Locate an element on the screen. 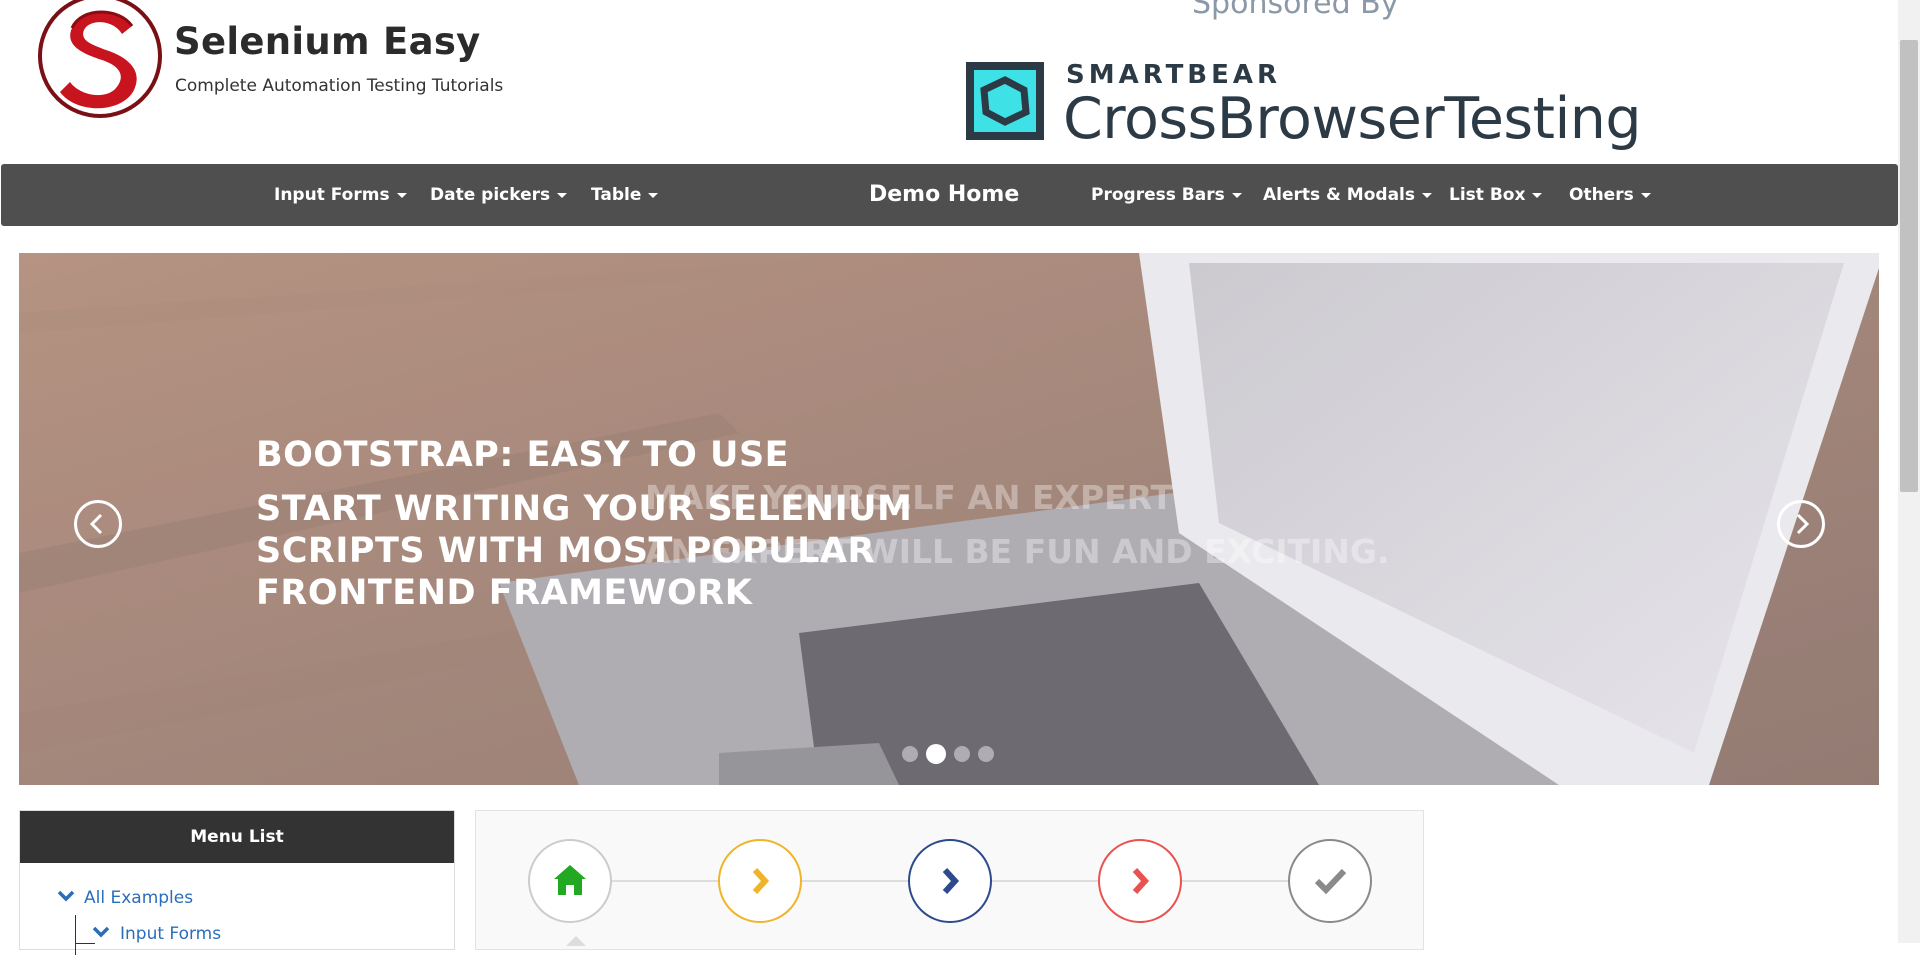  nav-others-label: Others is located at coordinates (1601, 195).